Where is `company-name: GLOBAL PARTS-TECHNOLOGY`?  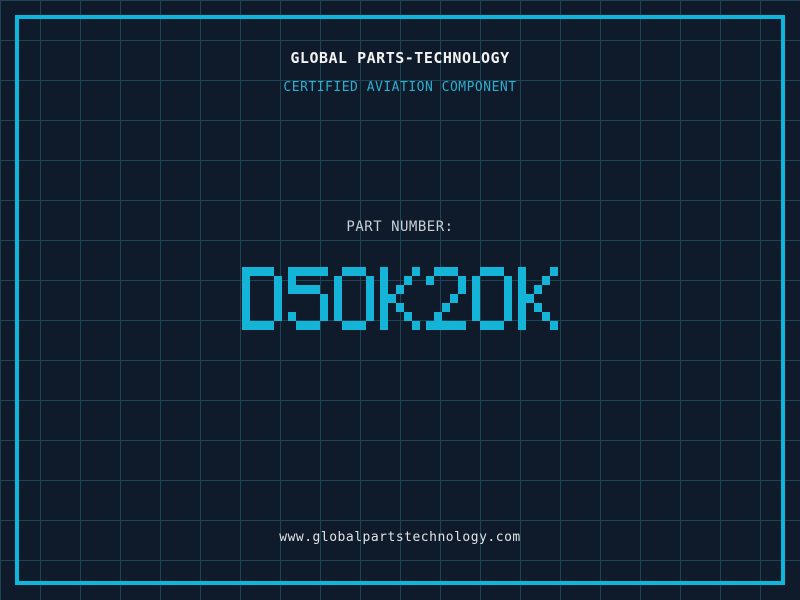 company-name: GLOBAL PARTS-TECHNOLOGY is located at coordinates (400, 58).